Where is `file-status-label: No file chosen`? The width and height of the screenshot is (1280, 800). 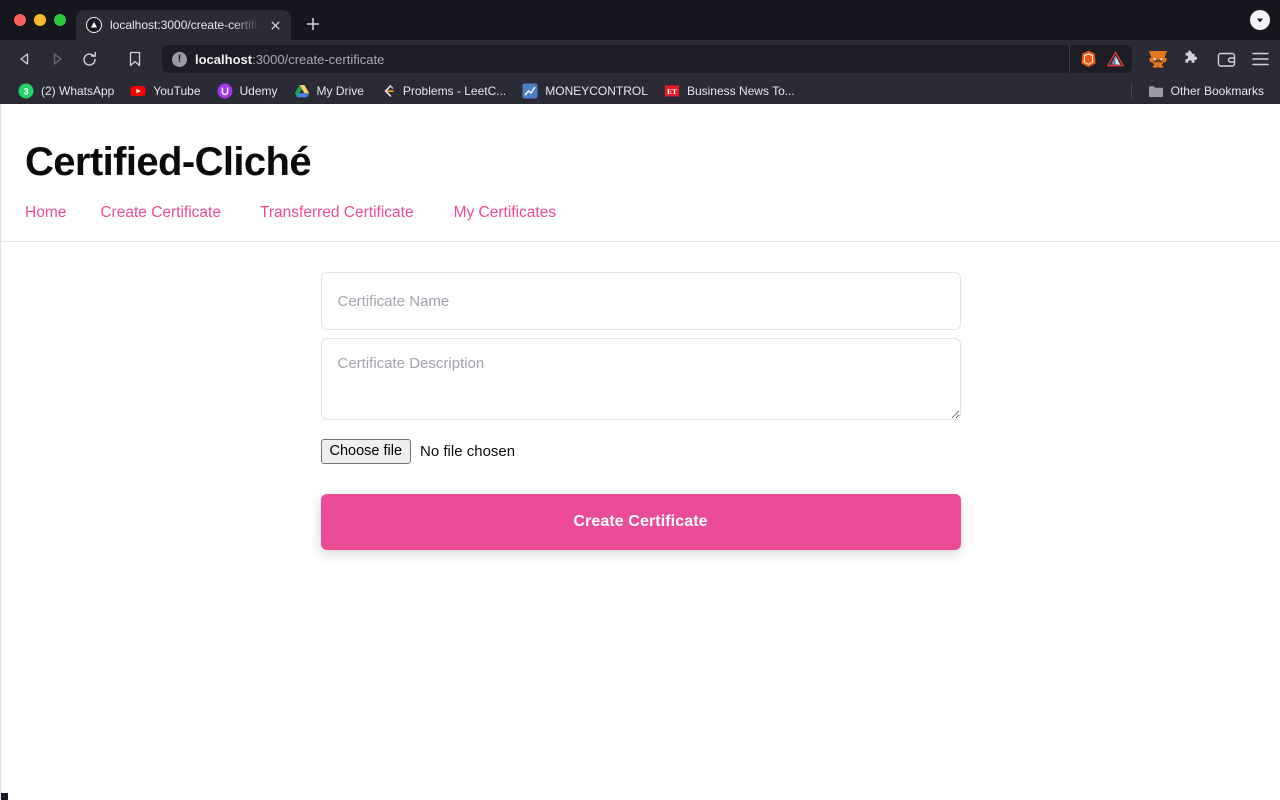 file-status-label: No file chosen is located at coordinates (468, 451).